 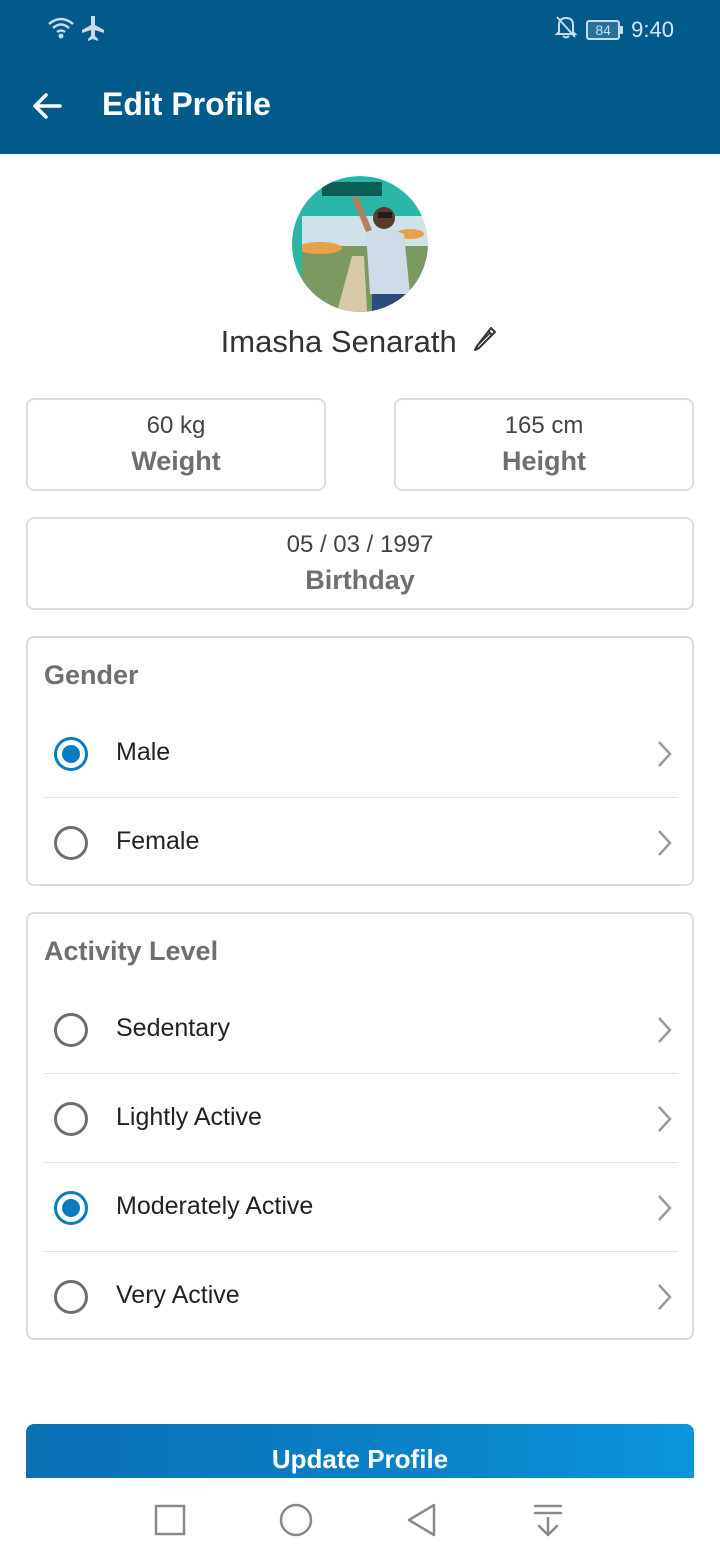 I want to click on gender-option-female: Female, so click(x=361, y=843).